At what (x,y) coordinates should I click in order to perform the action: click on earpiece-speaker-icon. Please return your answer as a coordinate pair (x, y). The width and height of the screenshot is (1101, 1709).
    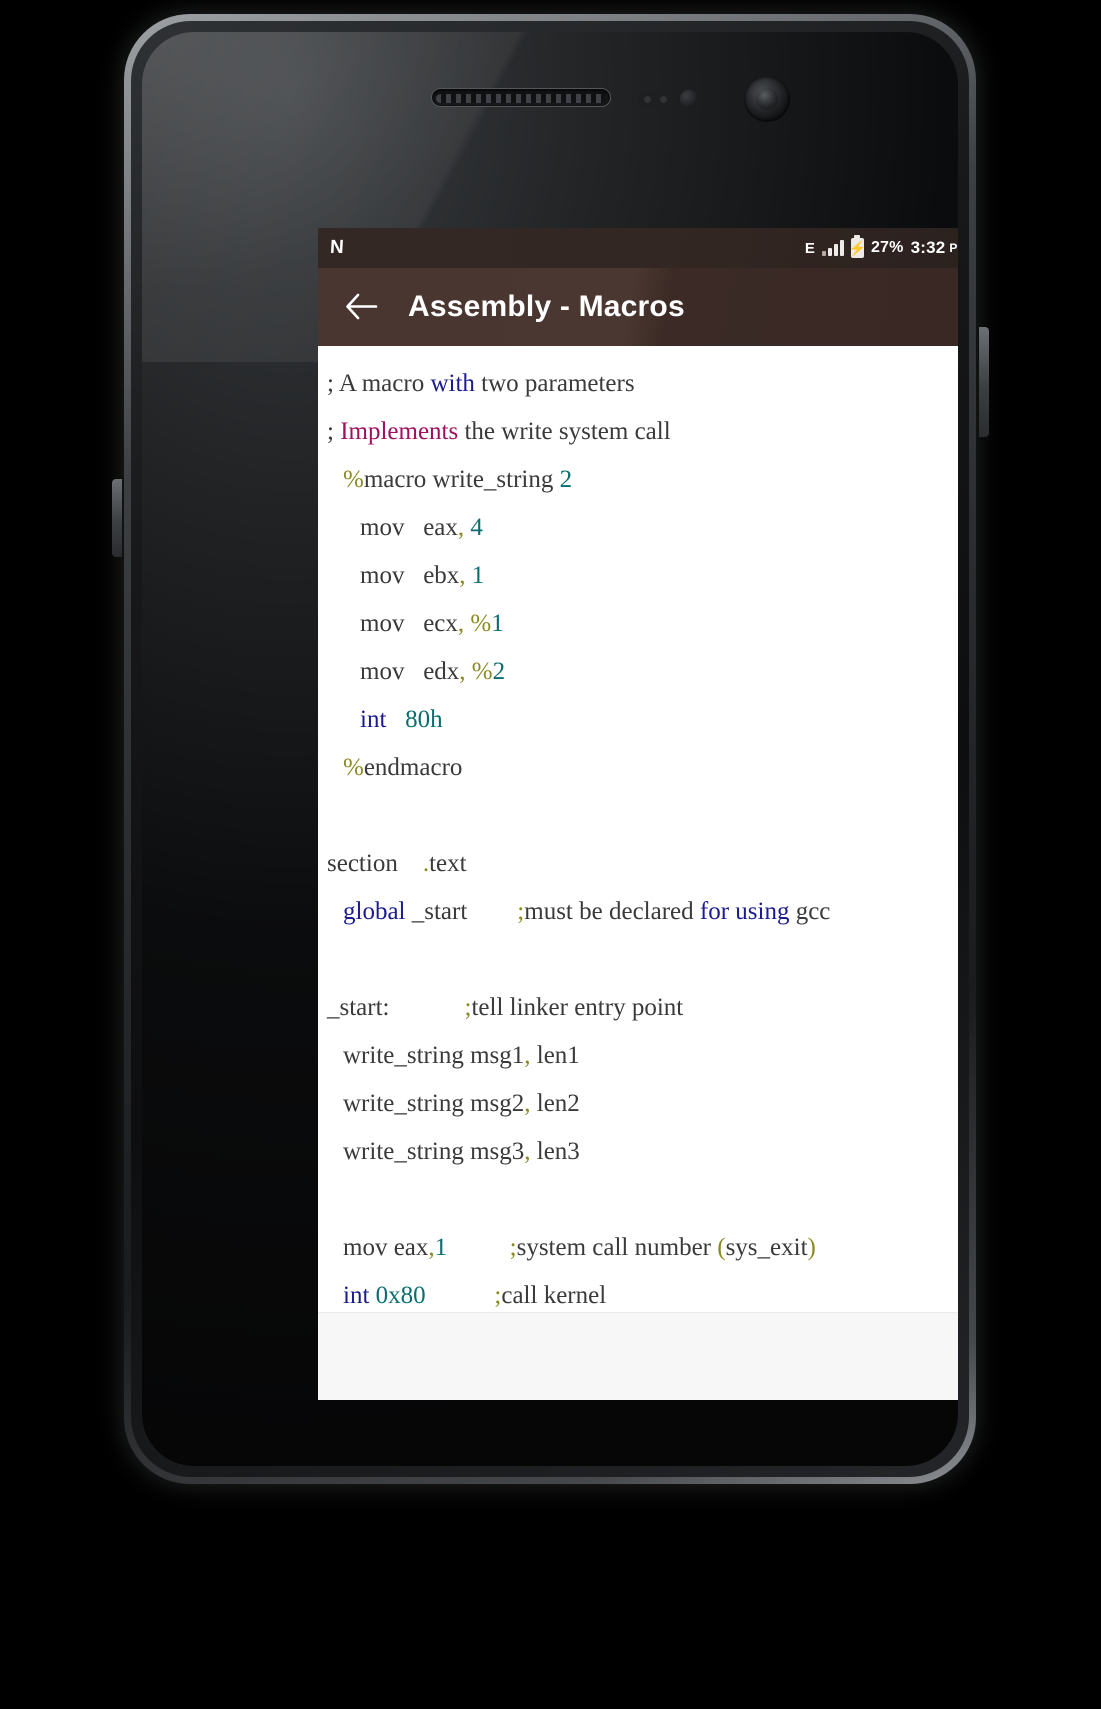
    Looking at the image, I should click on (521, 97).